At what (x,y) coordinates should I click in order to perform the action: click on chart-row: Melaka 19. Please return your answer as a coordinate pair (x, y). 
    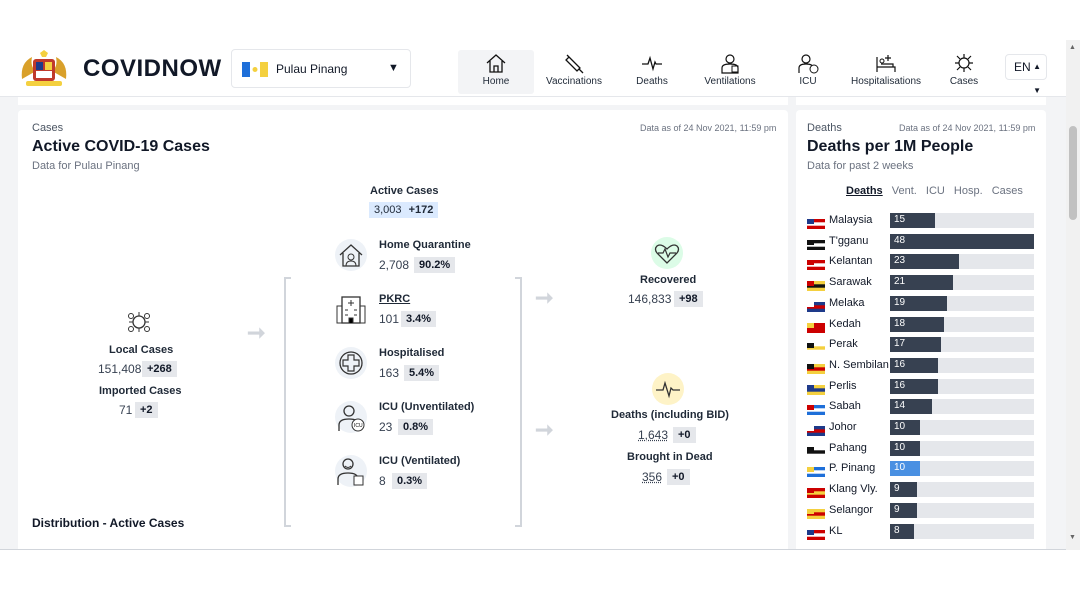
    Looking at the image, I should click on (922, 303).